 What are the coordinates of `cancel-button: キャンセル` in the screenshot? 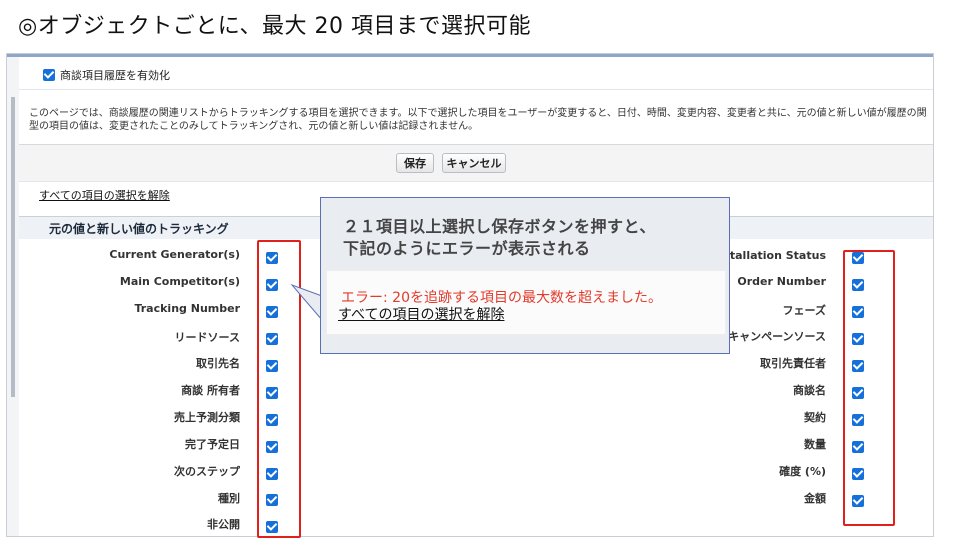 It's located at (474, 163).